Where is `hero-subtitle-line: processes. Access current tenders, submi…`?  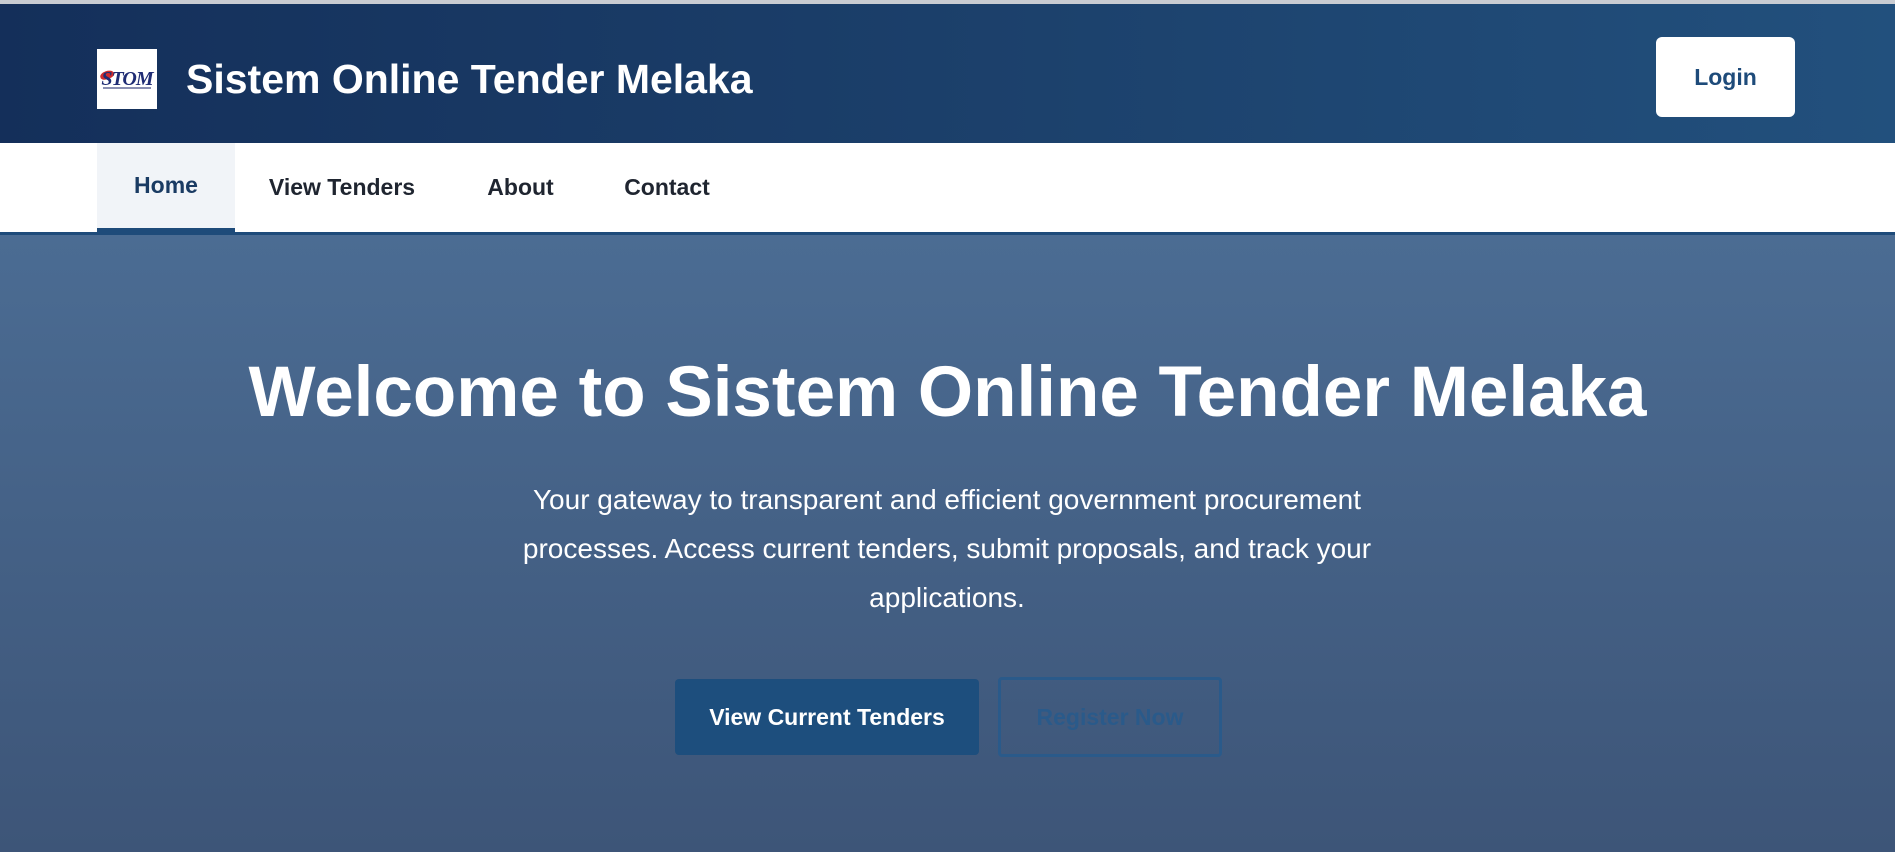
hero-subtitle-line: processes. Access current tenders, submi… is located at coordinates (947, 548).